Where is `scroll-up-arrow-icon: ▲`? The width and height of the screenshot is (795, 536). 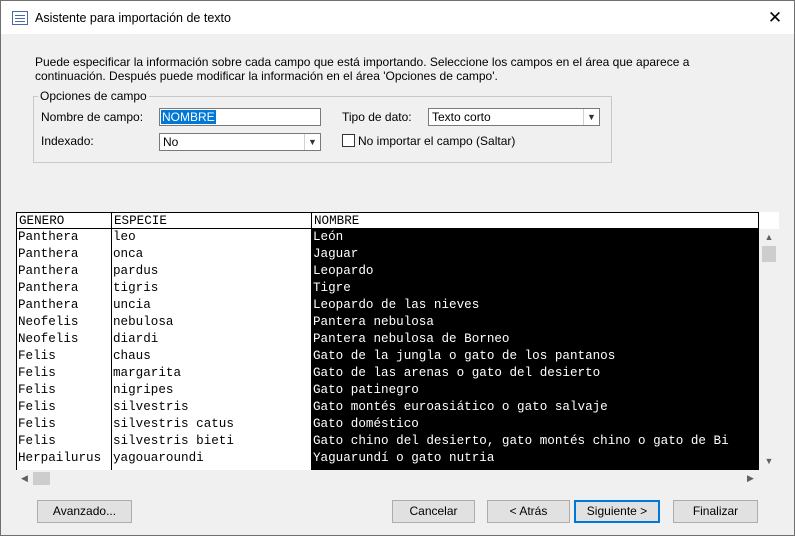 scroll-up-arrow-icon: ▲ is located at coordinates (769, 237).